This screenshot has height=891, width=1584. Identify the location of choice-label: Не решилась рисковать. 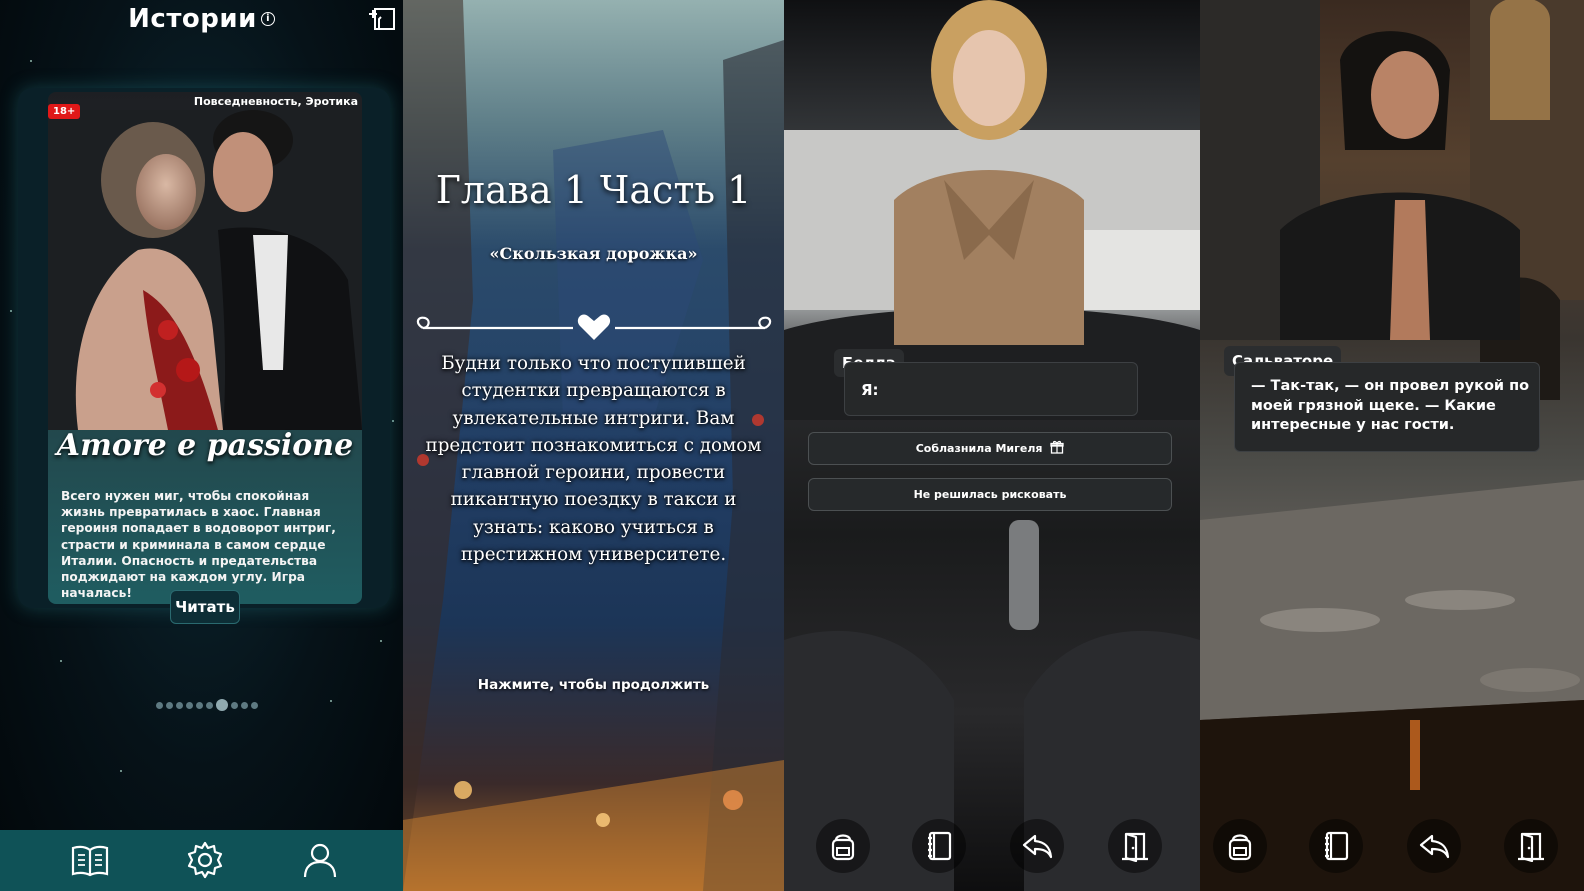
(990, 494).